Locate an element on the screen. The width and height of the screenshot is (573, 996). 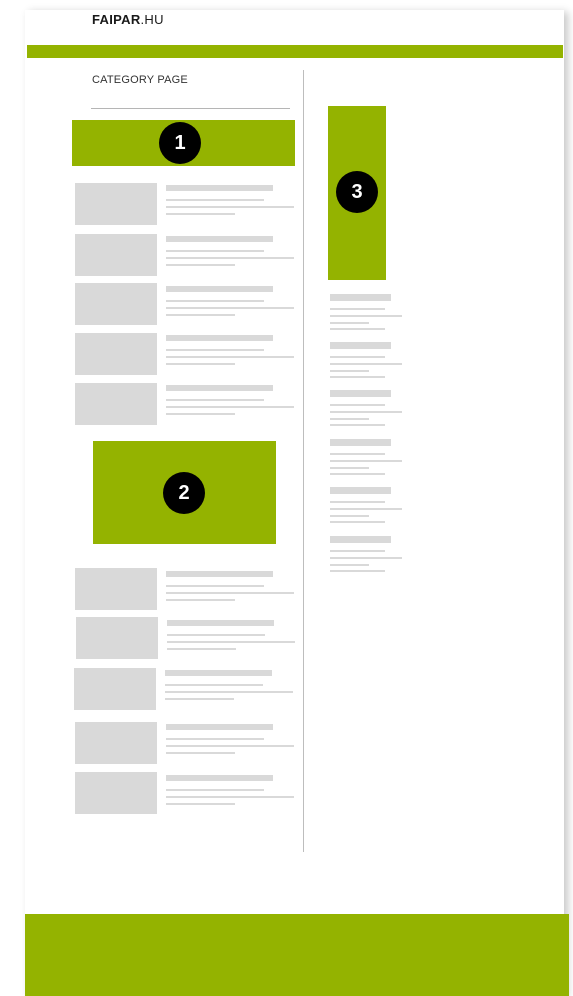
logo-bold: FAIPAR is located at coordinates (116, 19).